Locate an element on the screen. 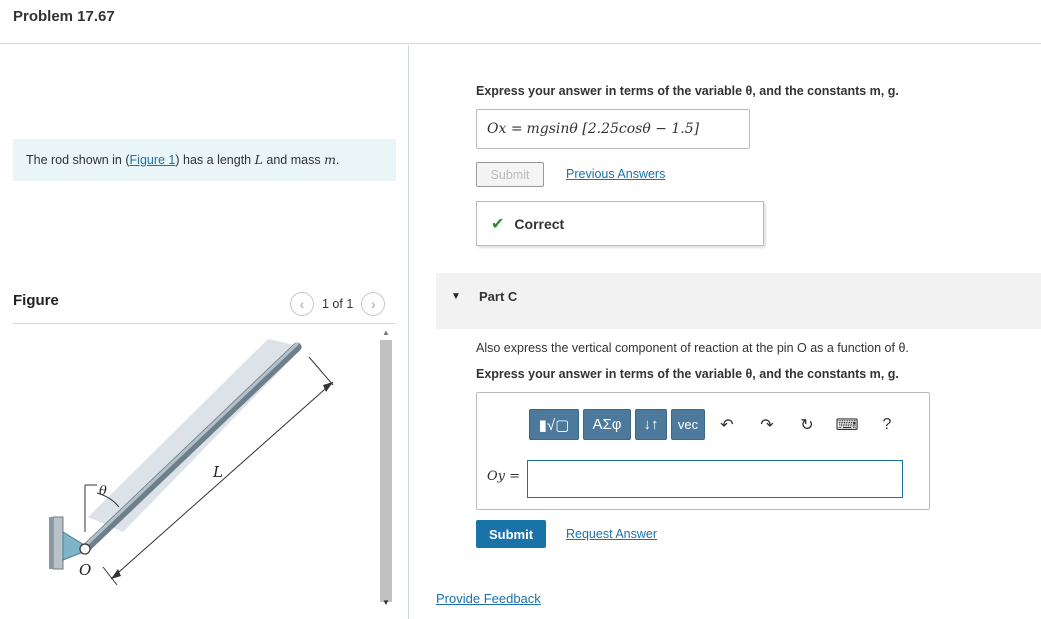 Image resolution: width=1041 pixels, height=619 pixels. math-toolbar: ▮√▢ ΑΣφ ↓↑ vec ↶ ↷ ↻ ⌨ ? is located at coordinates (717, 424).